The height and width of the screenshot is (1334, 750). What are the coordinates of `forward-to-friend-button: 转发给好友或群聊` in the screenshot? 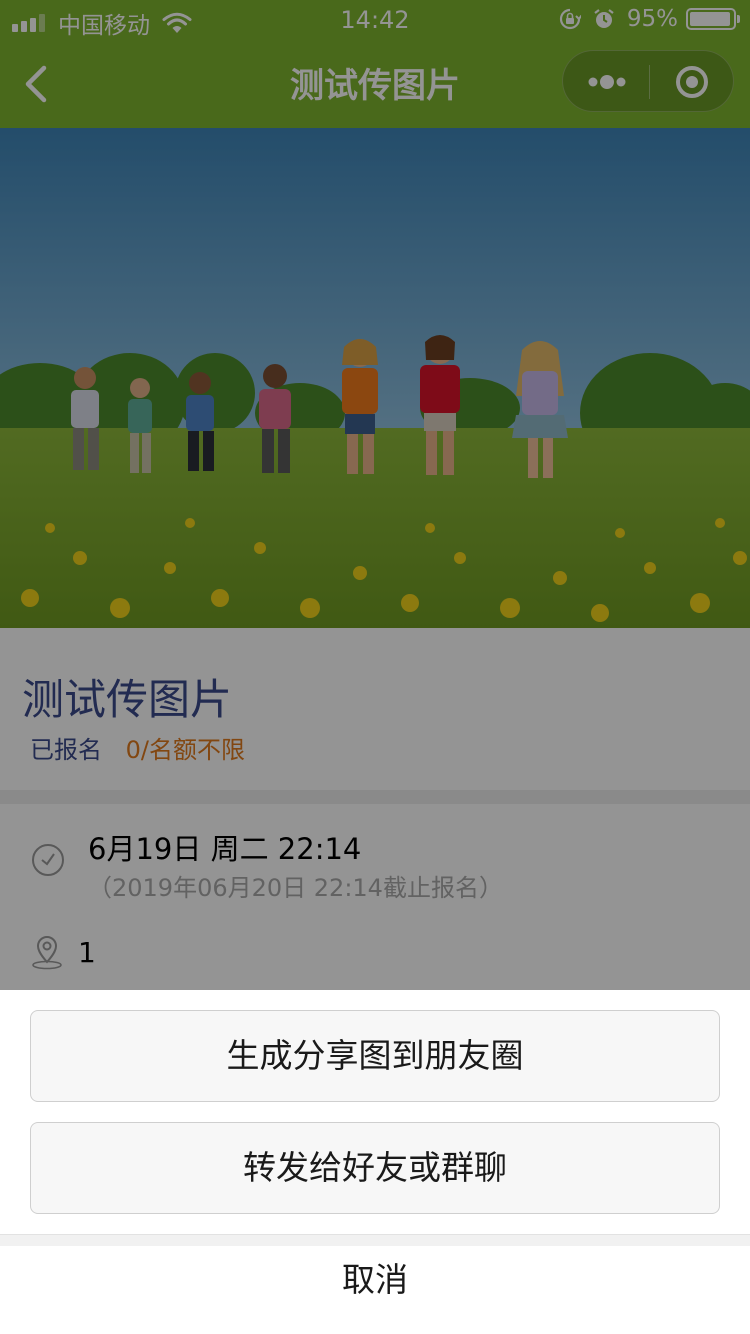 It's located at (375, 1168).